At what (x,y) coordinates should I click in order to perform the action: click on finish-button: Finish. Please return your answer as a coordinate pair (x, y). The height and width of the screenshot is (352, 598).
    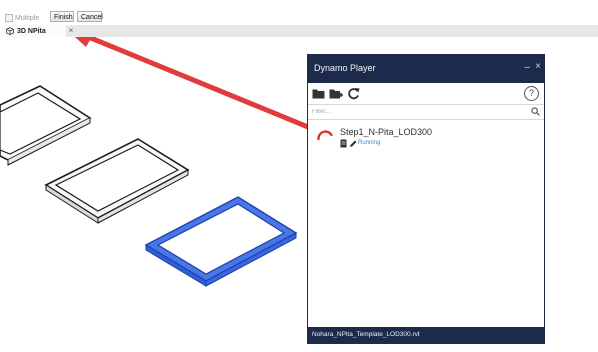
    Looking at the image, I should click on (62, 16).